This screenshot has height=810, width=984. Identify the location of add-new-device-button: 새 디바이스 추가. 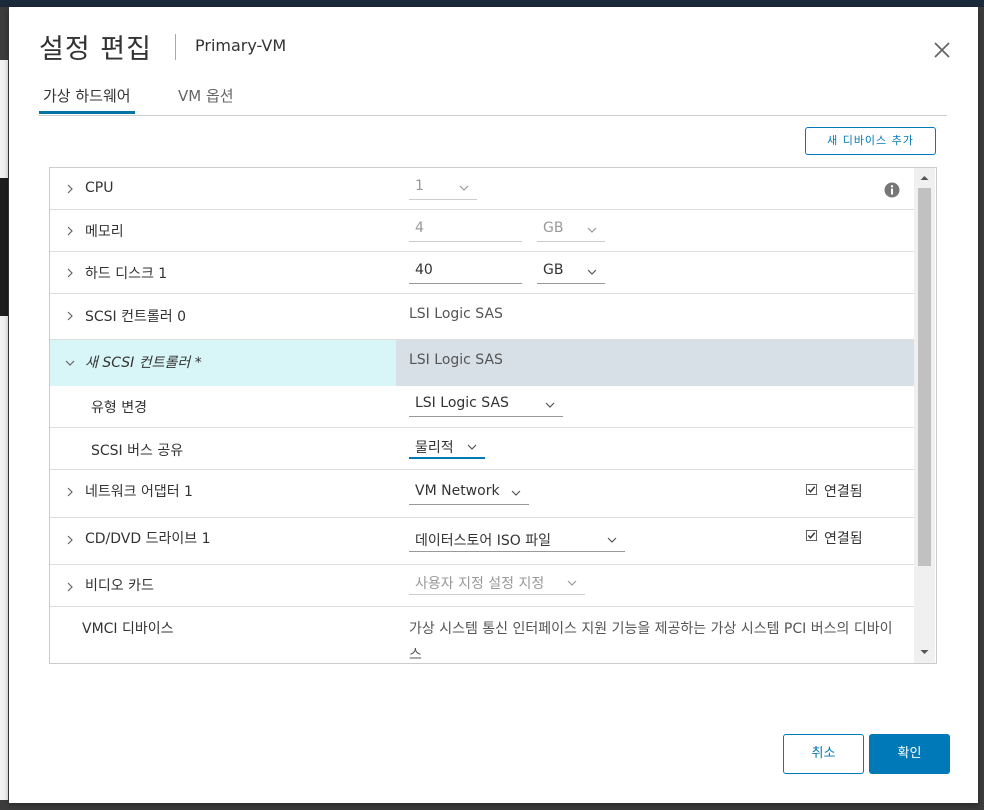
(870, 141).